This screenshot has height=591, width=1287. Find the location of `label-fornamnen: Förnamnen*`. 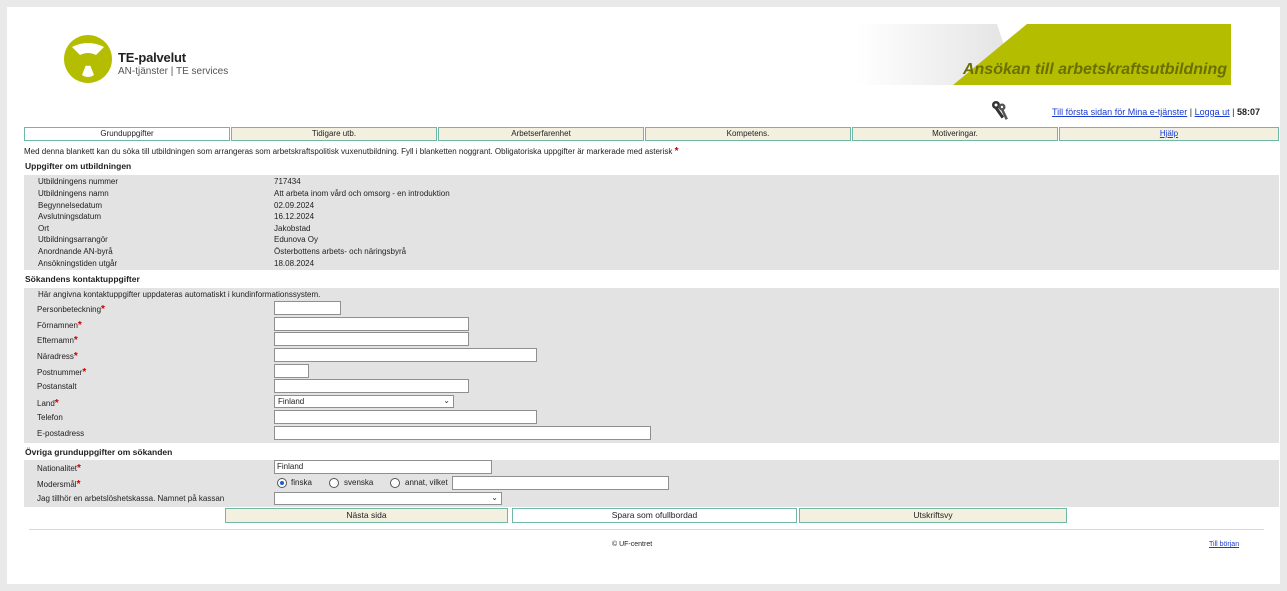

label-fornamnen: Förnamnen* is located at coordinates (59, 325).